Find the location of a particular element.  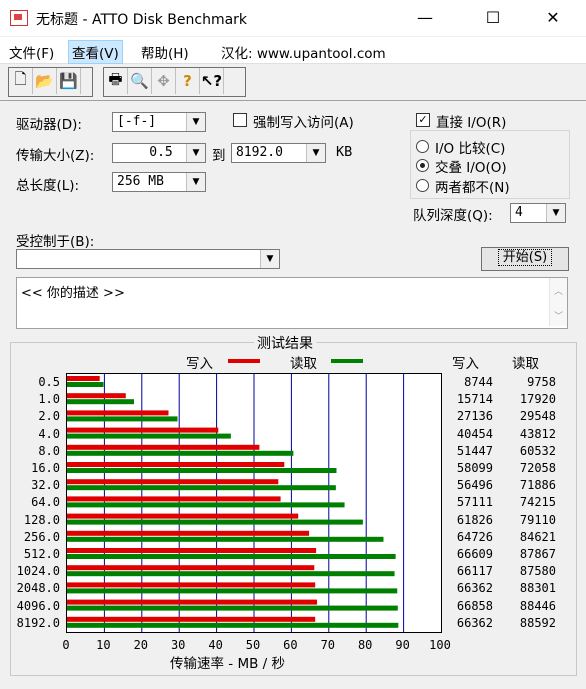

description-textarea: << 你的描述 >> ︿ ﹀ is located at coordinates (292, 303).